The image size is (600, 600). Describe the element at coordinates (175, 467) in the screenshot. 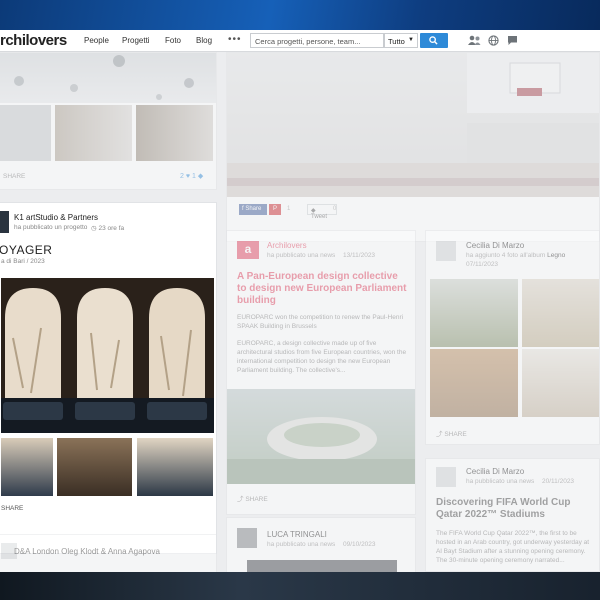

I see `project-thumb-c` at that location.